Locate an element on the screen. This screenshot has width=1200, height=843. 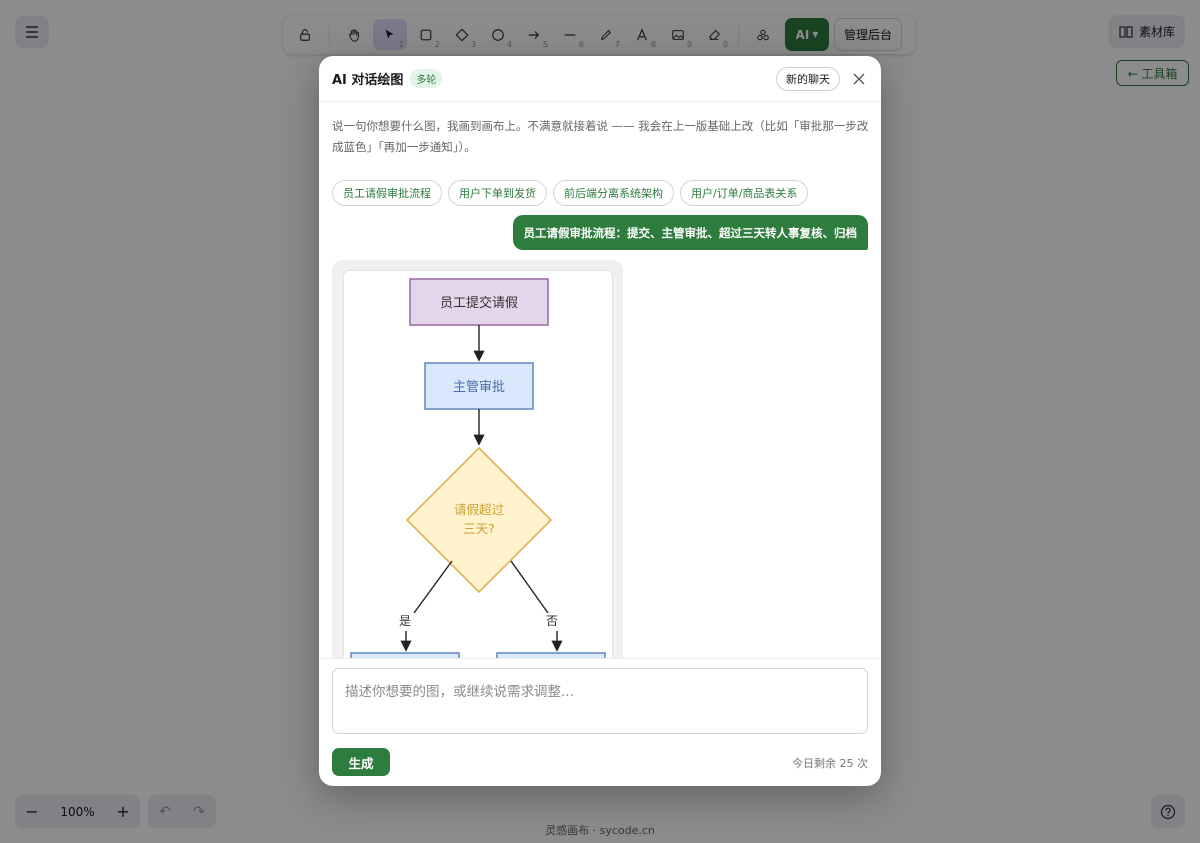
close-button is located at coordinates (859, 79).